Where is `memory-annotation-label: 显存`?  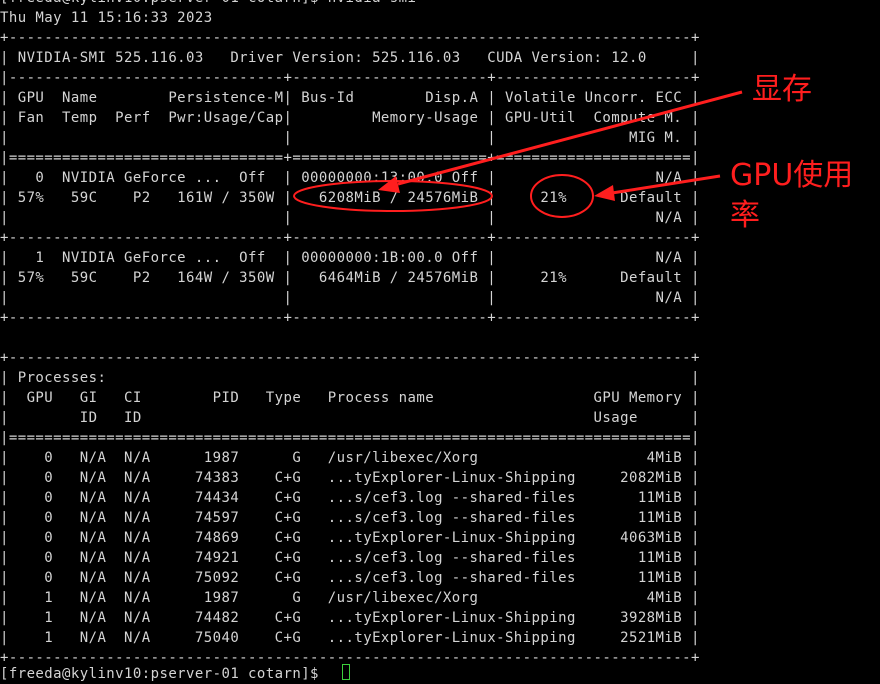 memory-annotation-label: 显存 is located at coordinates (782, 89).